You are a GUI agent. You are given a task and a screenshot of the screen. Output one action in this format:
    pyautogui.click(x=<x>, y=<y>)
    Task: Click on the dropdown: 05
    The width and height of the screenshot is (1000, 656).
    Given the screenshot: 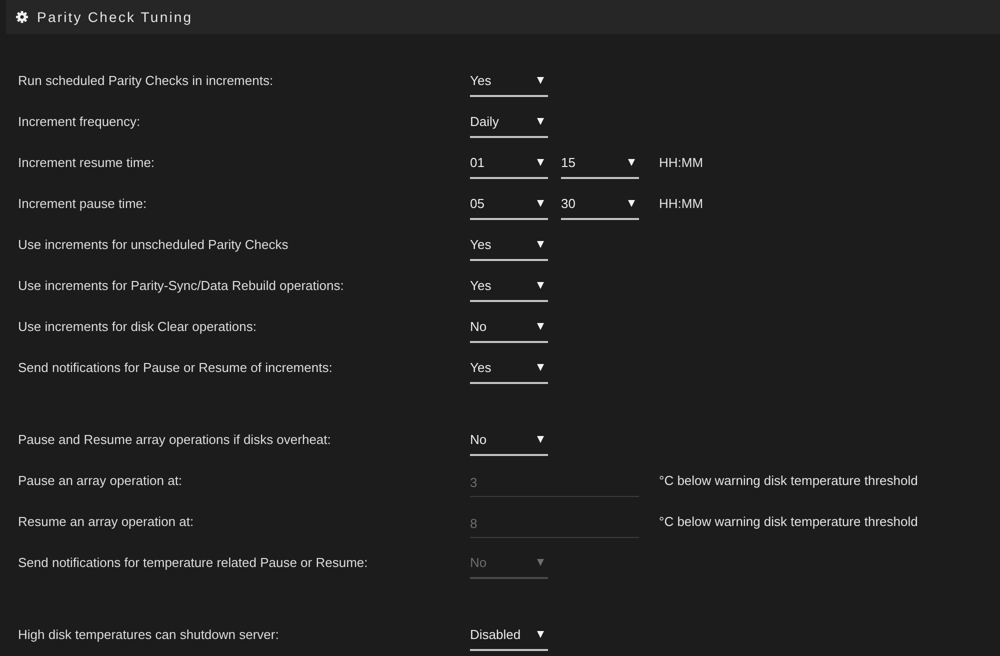 What is the action you would take?
    pyautogui.click(x=509, y=204)
    